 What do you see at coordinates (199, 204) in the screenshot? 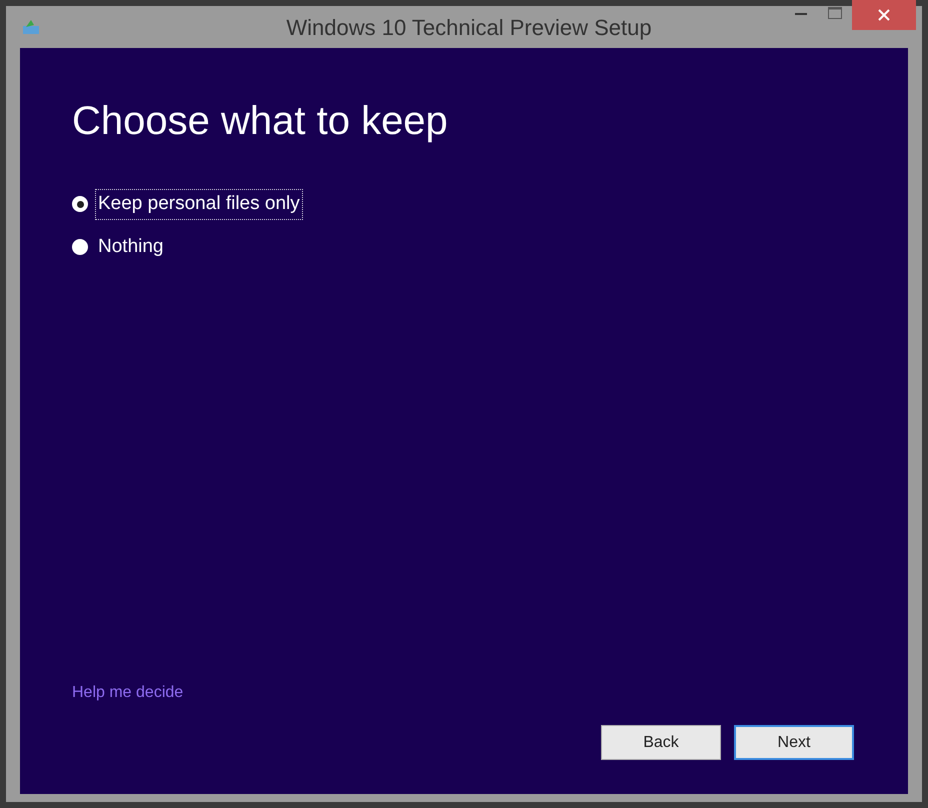
I see `option-label: Keep personal files only` at bounding box center [199, 204].